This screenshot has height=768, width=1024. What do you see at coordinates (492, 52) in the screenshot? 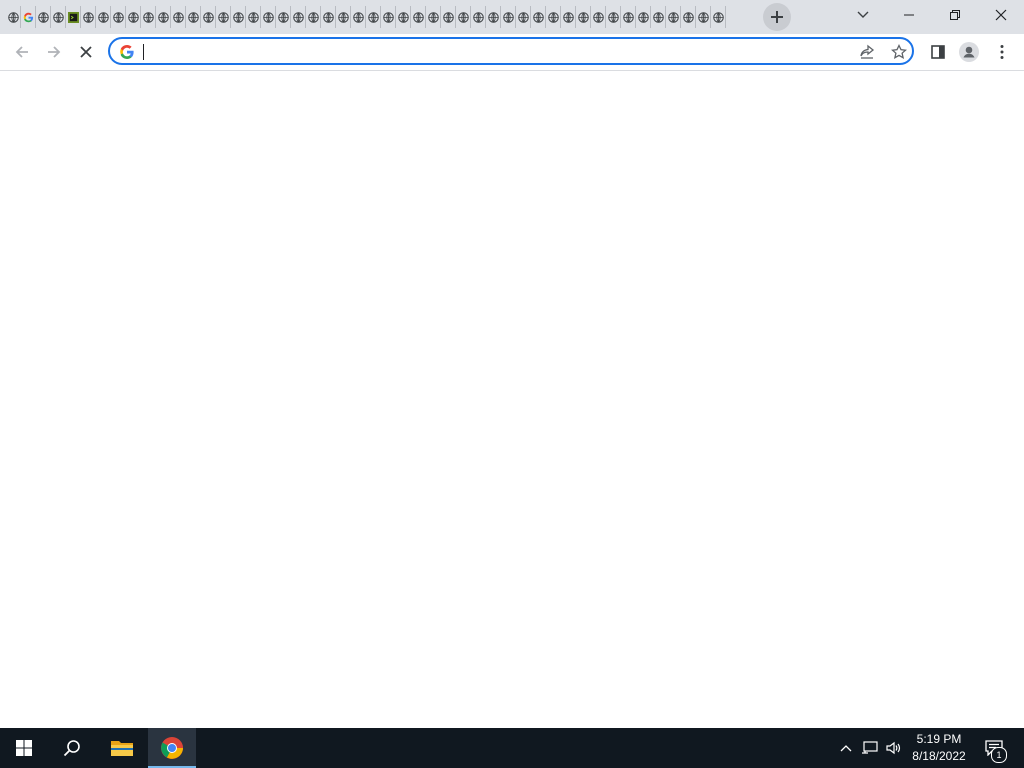
I see `address-input` at bounding box center [492, 52].